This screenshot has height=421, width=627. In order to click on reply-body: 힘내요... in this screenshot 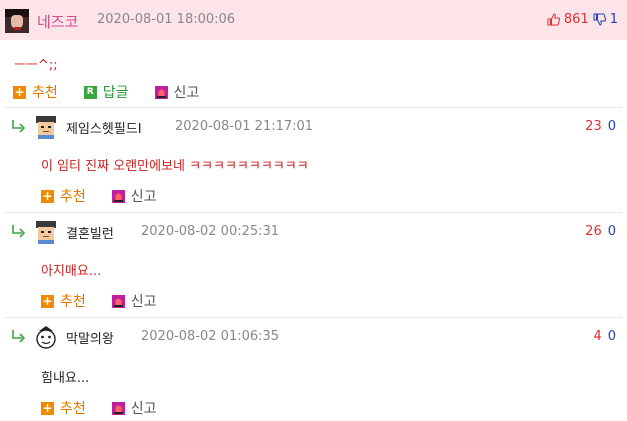, I will do `click(65, 378)`.